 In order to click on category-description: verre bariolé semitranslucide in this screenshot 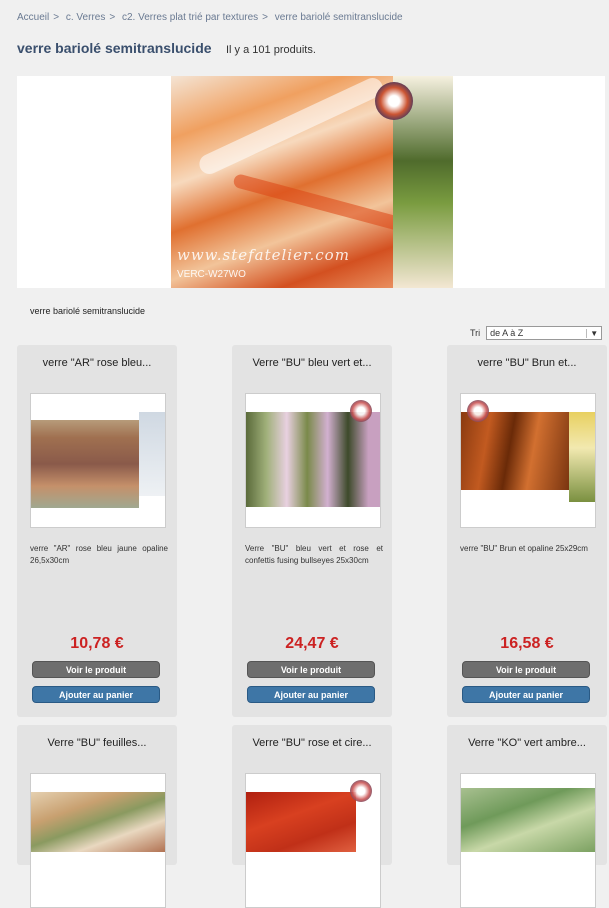, I will do `click(88, 311)`.